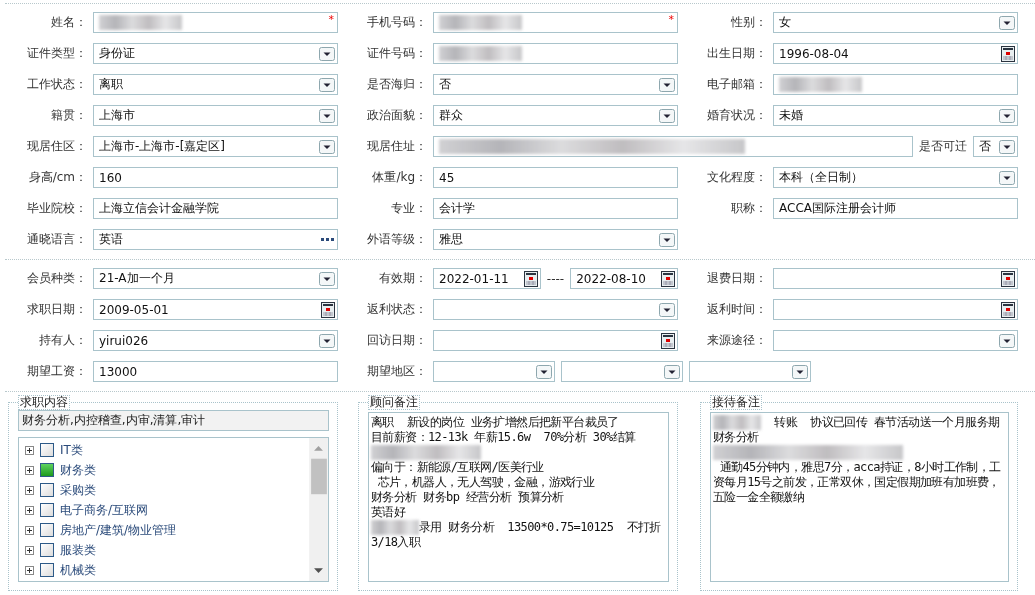 Image resolution: width=1035 pixels, height=595 pixels. I want to click on dropdown-field: 离职, so click(215, 84).